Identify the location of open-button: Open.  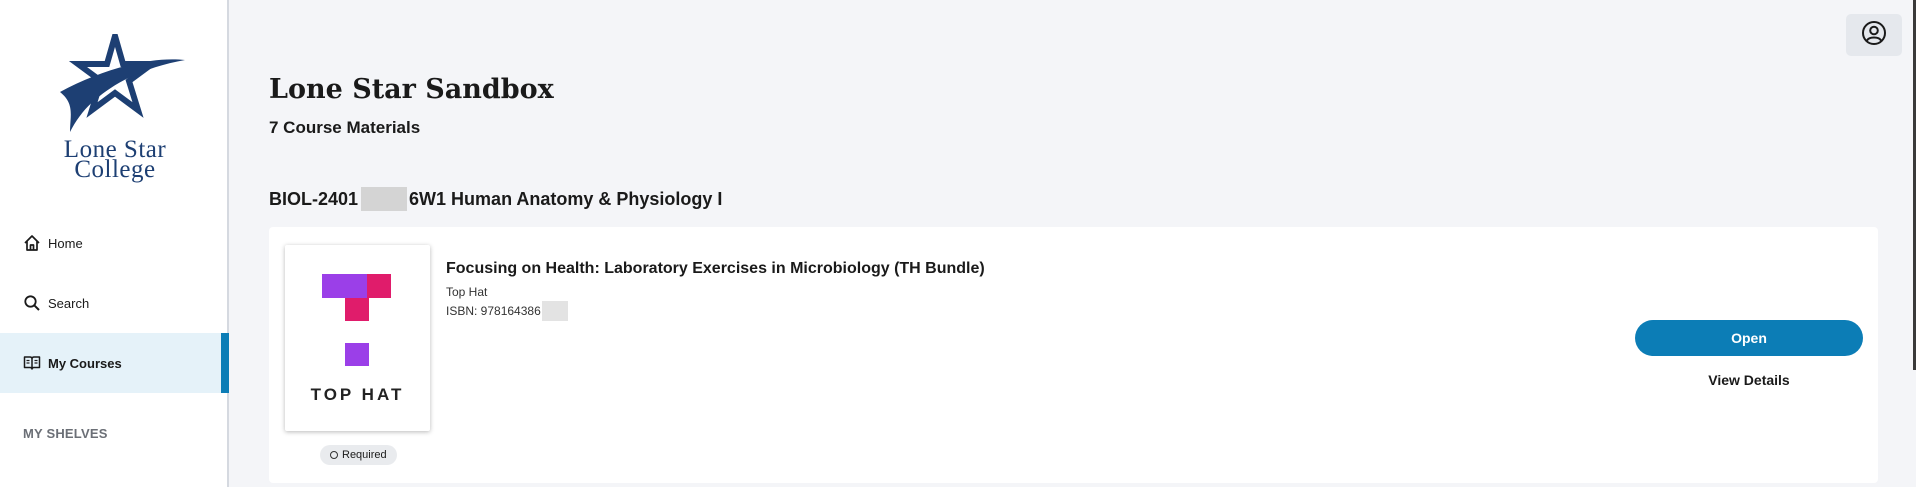
(1749, 338).